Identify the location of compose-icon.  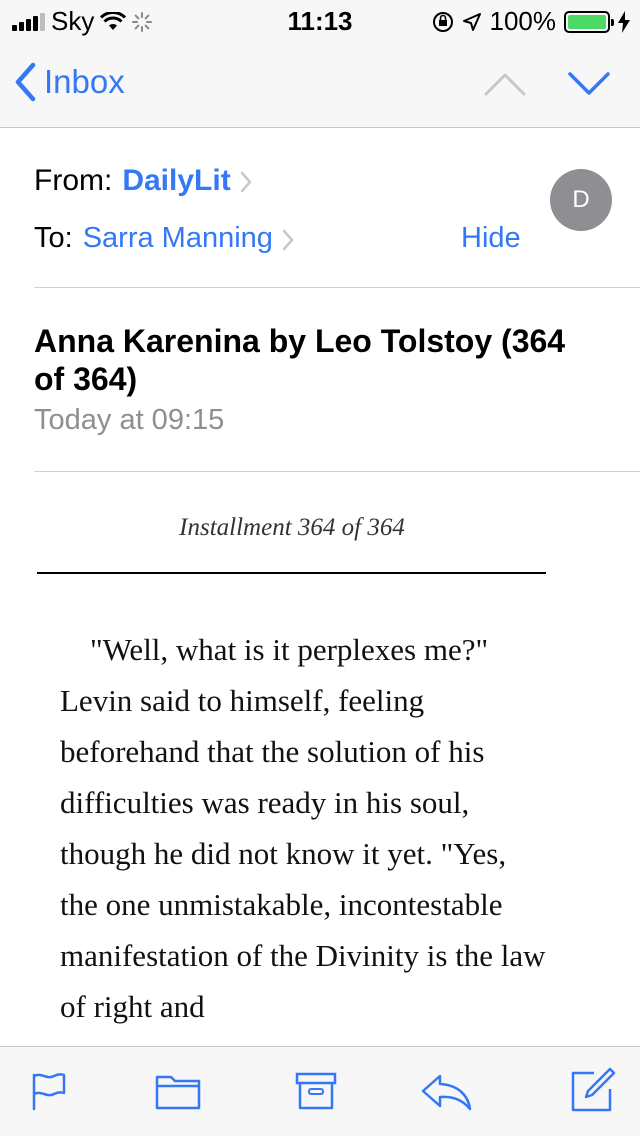
(593, 1090).